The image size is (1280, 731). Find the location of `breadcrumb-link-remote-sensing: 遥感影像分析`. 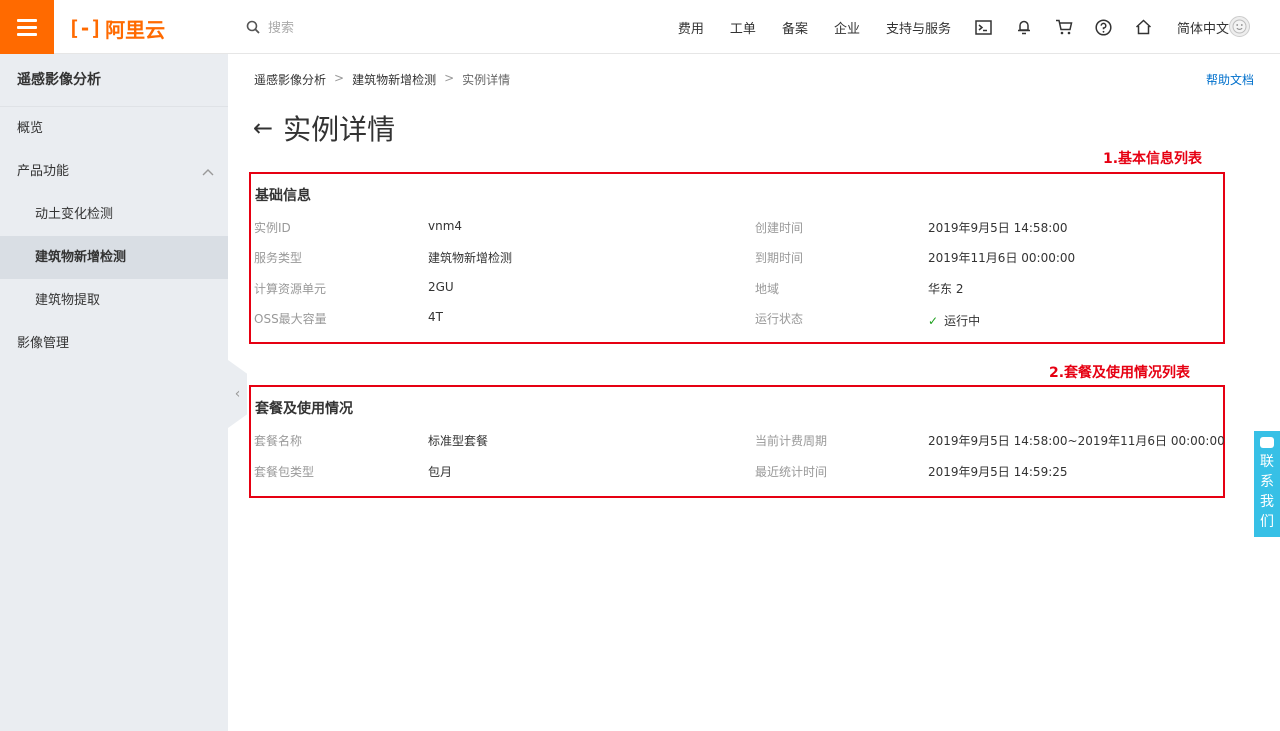

breadcrumb-link-remote-sensing: 遥感影像分析 is located at coordinates (290, 79).